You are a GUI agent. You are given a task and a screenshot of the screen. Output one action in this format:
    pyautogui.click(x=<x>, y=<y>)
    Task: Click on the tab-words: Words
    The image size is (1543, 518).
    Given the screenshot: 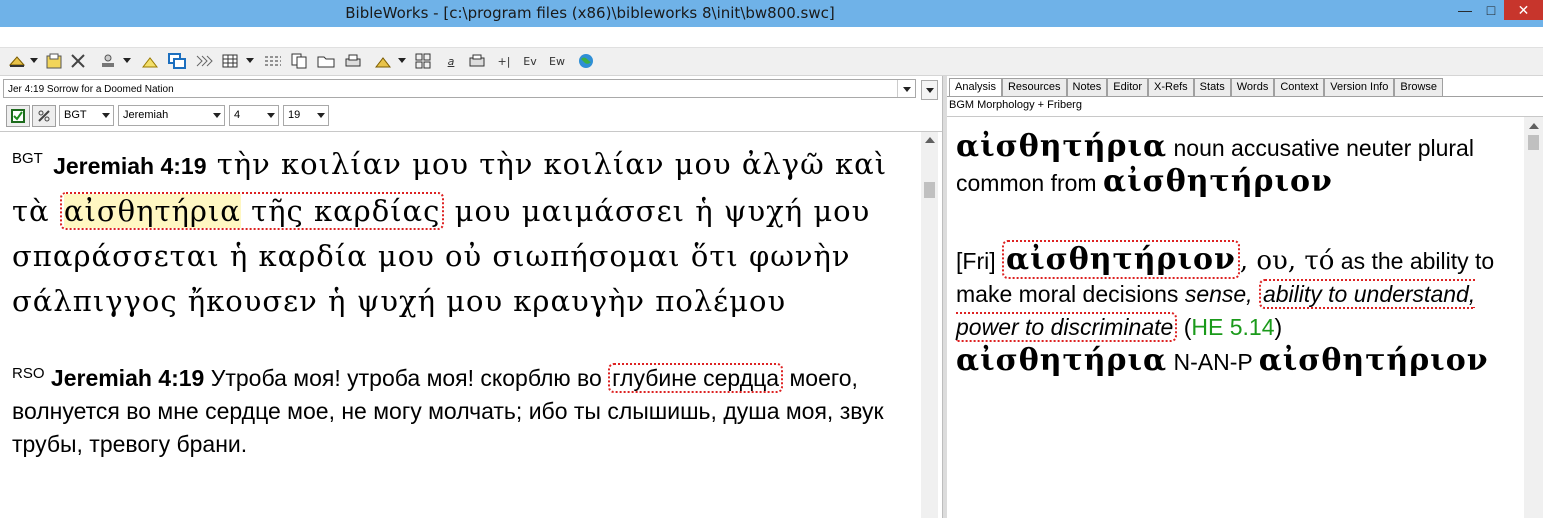 What is the action you would take?
    pyautogui.click(x=1252, y=87)
    